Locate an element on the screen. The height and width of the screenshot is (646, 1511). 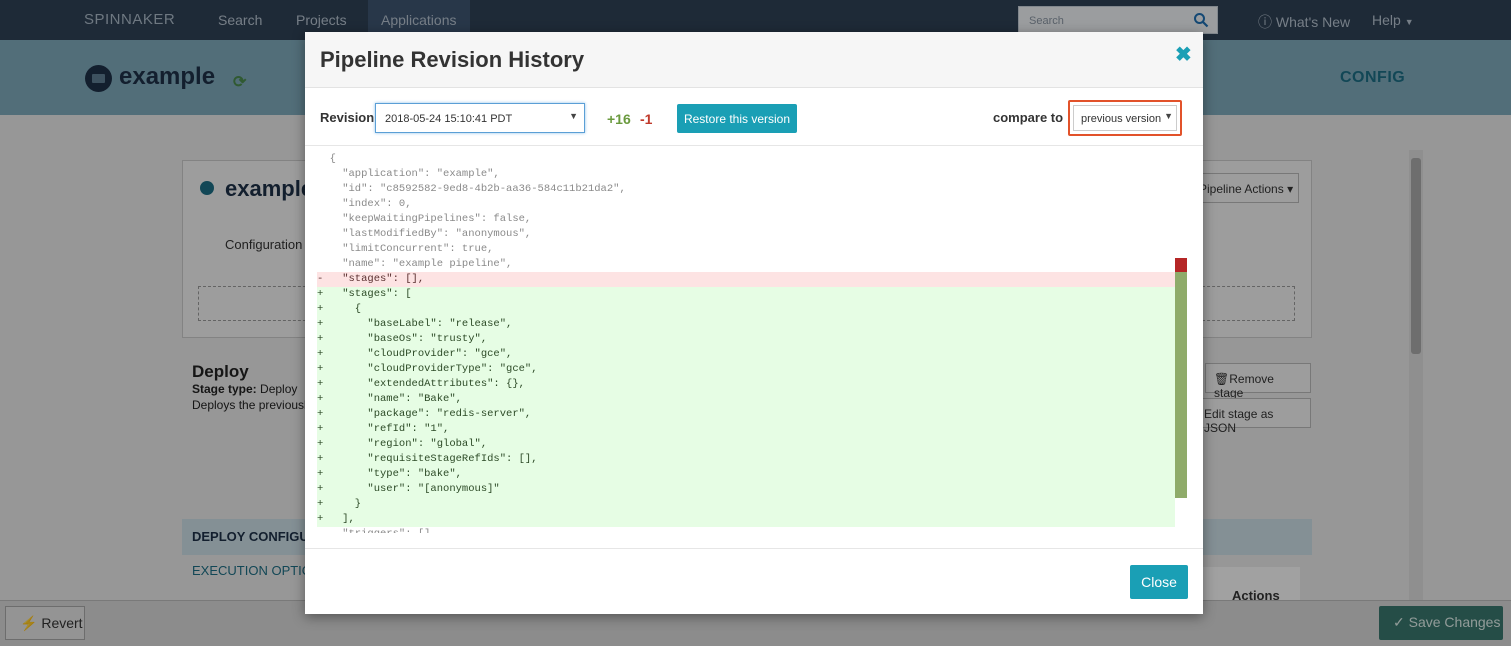
diff-line-added: + "refId": "1", is located at coordinates (746, 429).